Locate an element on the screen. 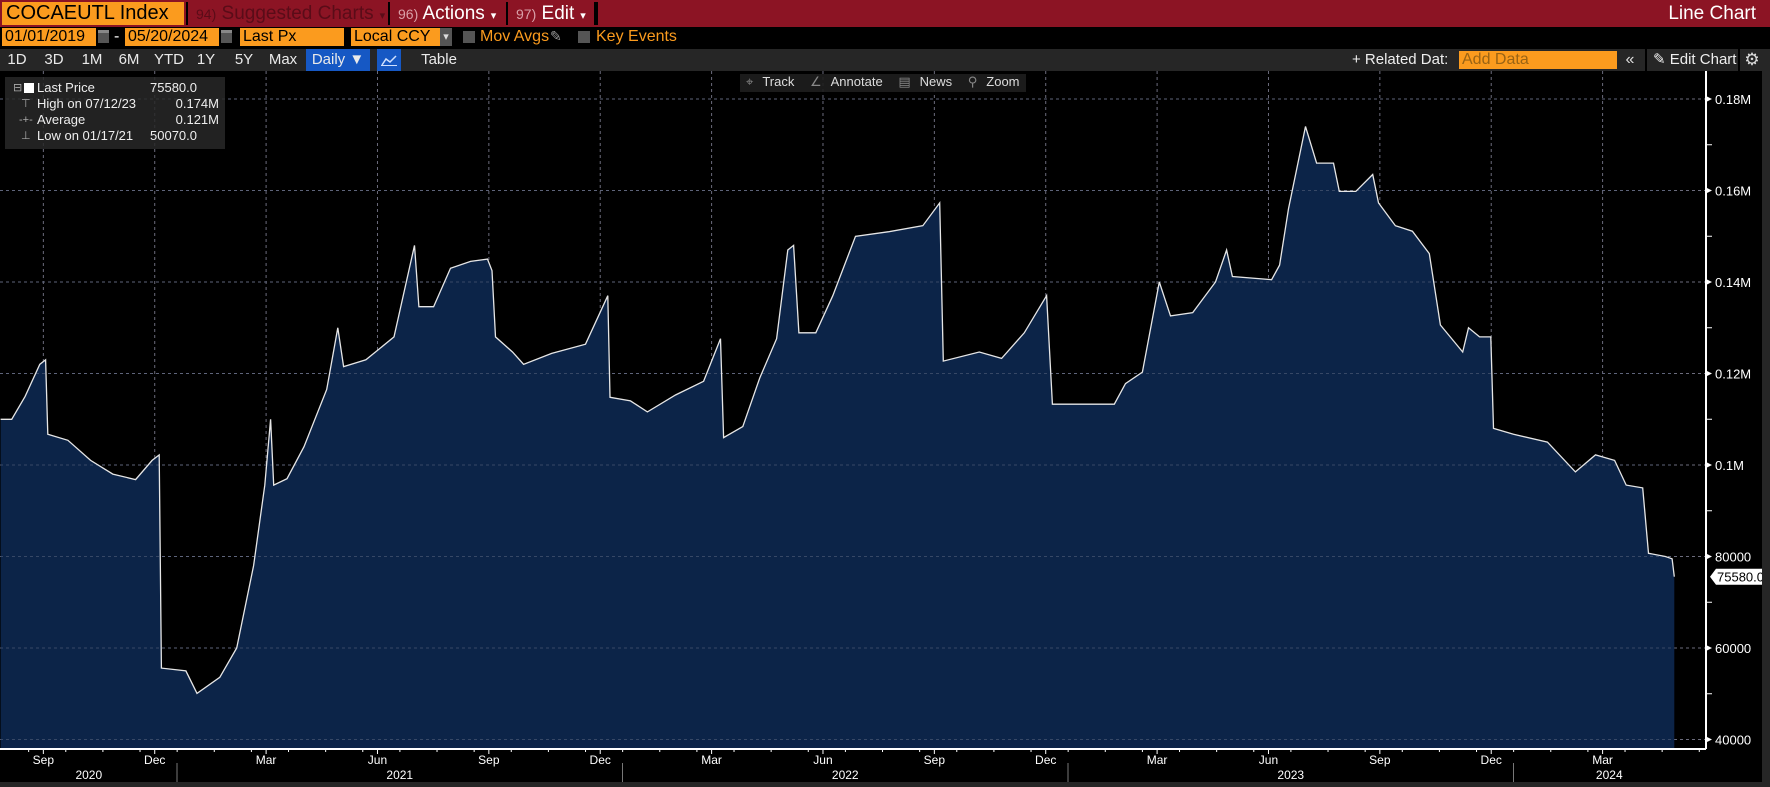  period-1d-button: 1D is located at coordinates (17, 60).